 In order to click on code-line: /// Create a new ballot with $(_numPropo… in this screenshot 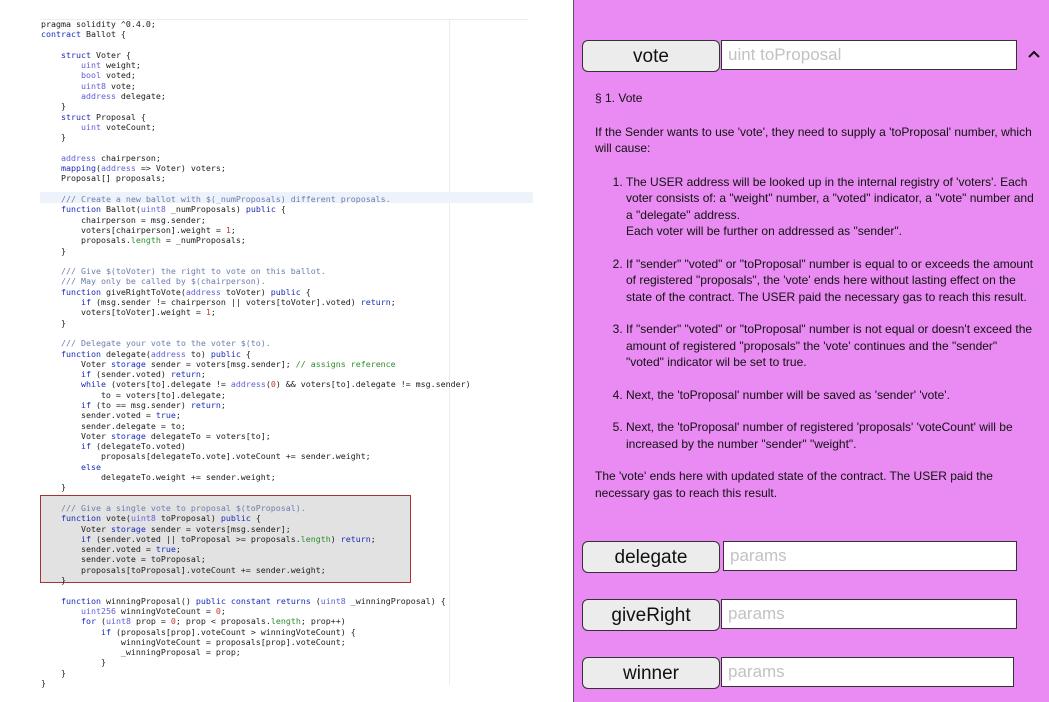, I will do `click(256, 199)`.